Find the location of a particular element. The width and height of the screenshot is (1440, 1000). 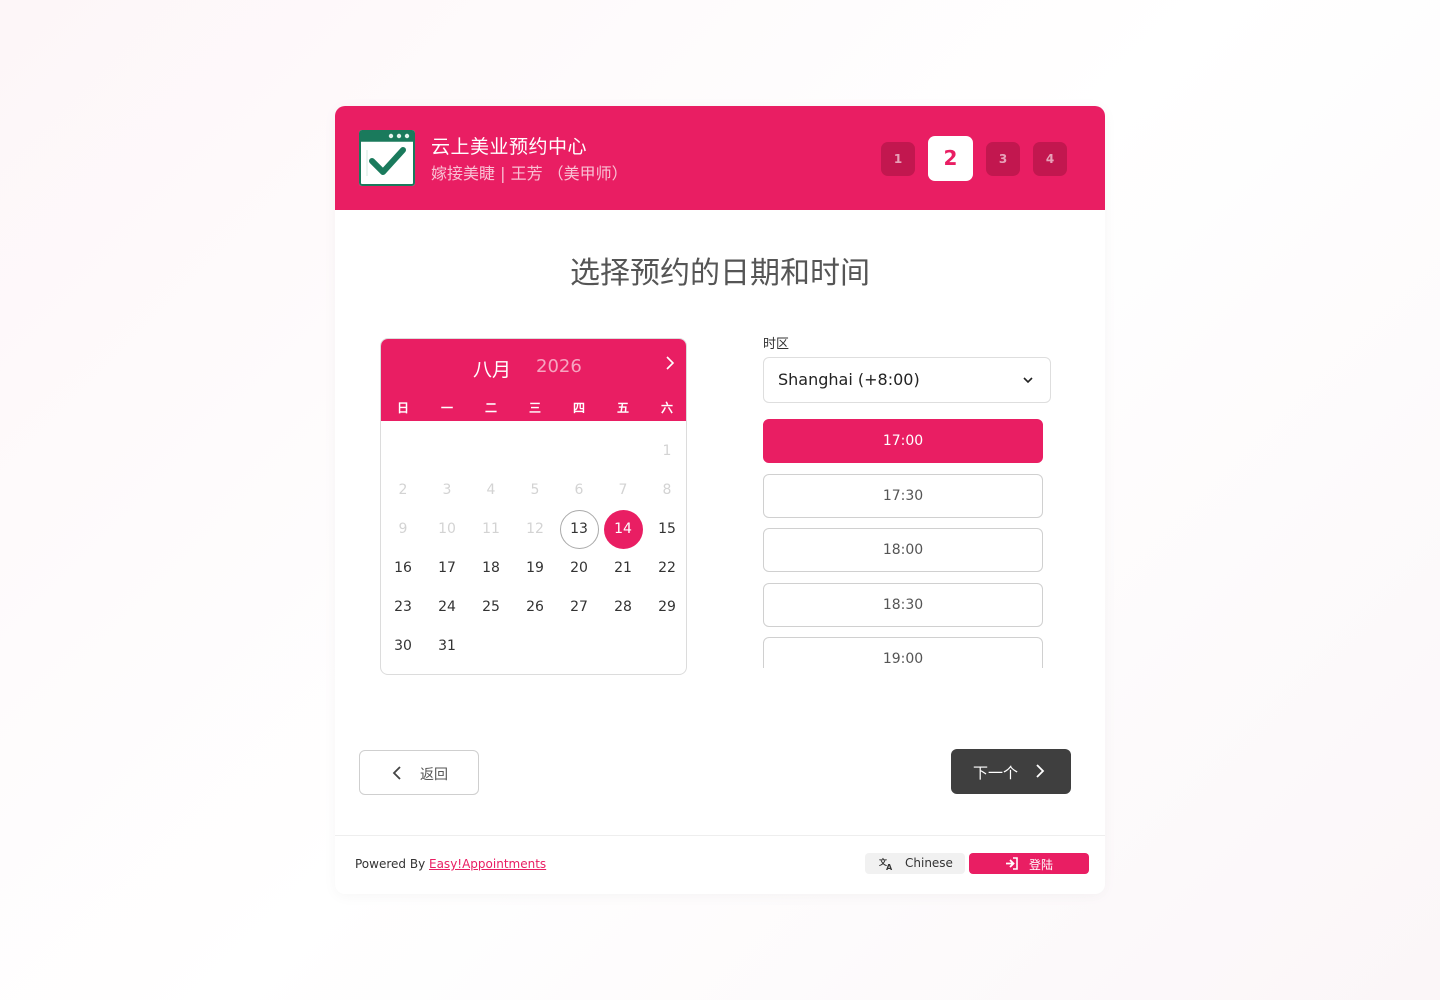

calendar-day: 21 is located at coordinates (623, 568).